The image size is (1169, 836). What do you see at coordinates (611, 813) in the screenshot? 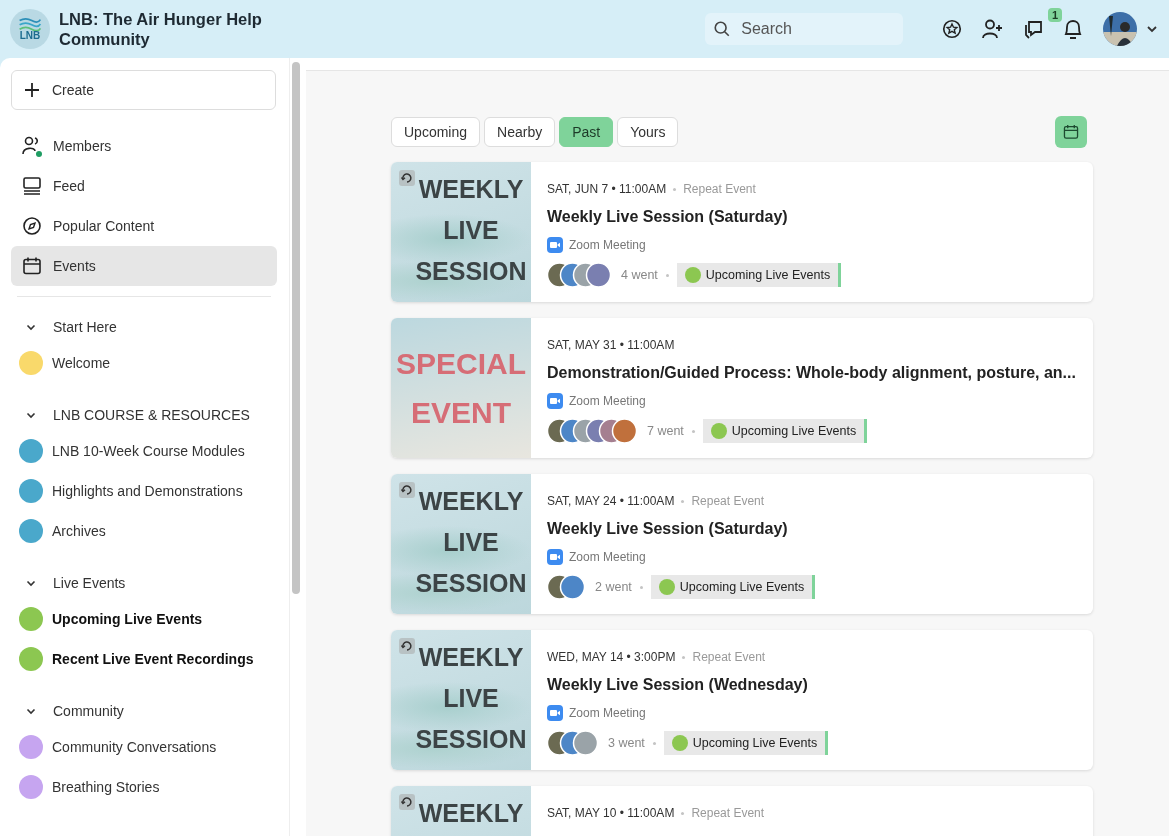
I see `event-date: SAT, MAY 10 • 11:00AM` at bounding box center [611, 813].